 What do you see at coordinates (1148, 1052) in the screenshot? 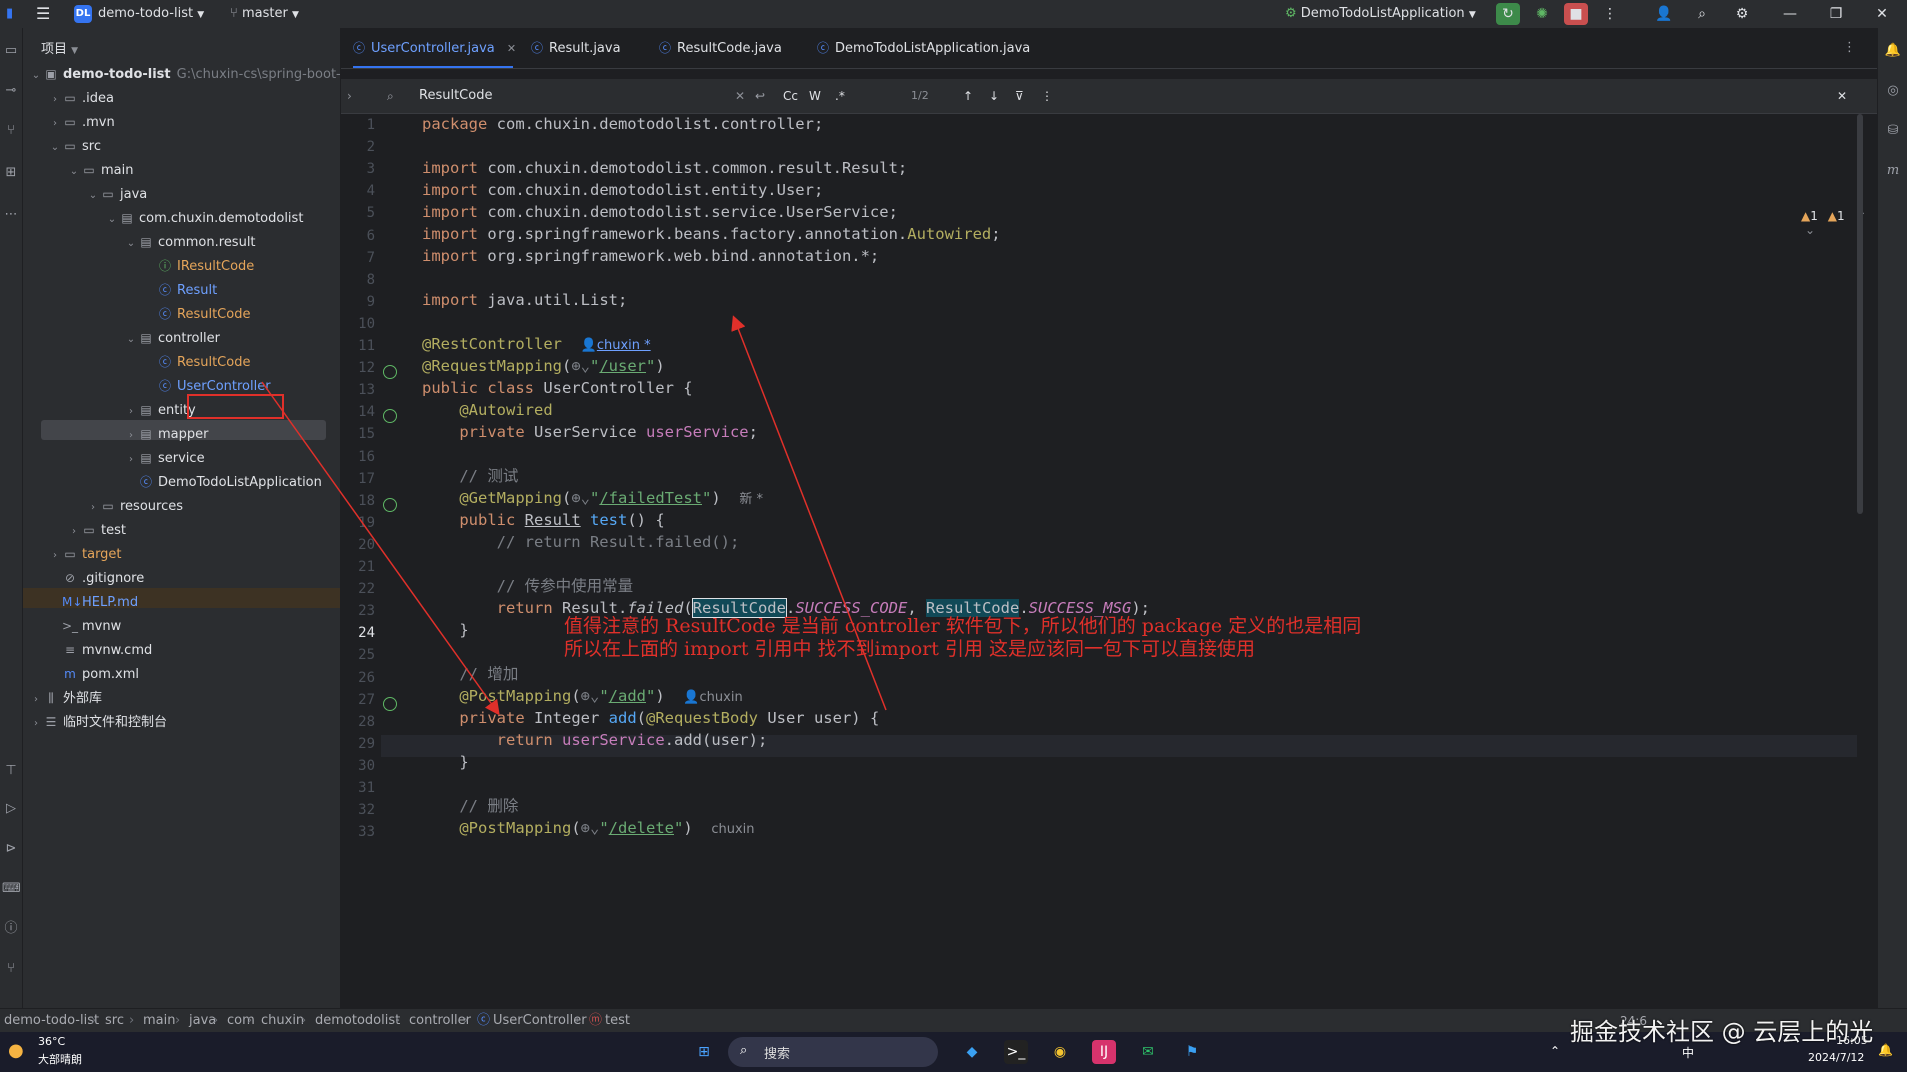
I see `wechat-icon: ✉` at bounding box center [1148, 1052].